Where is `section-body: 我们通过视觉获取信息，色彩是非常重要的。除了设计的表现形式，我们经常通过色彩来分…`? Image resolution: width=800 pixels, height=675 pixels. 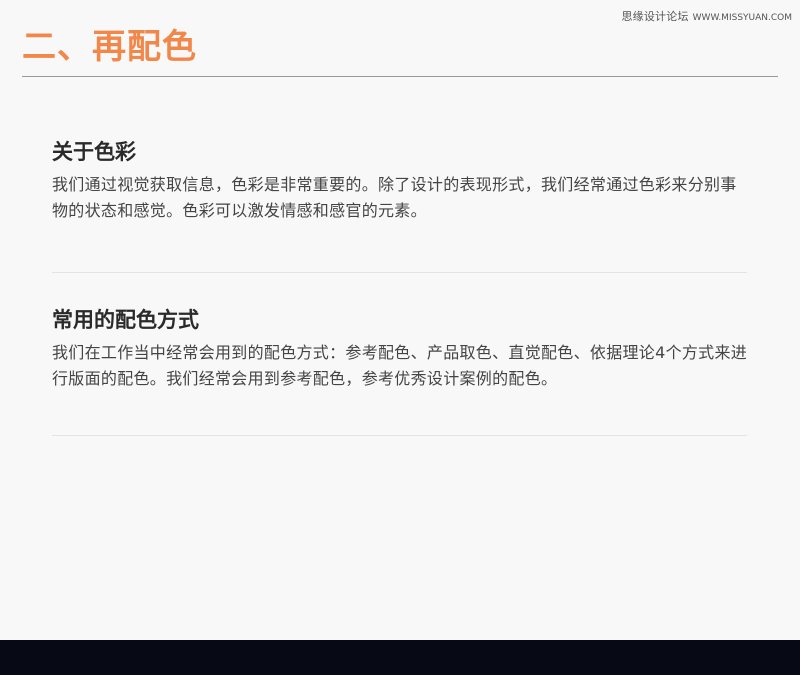
section-body: 我们通过视觉获取信息，色彩是非常重要的。除了设计的表现形式，我们经常通过色彩来分… is located at coordinates (394, 197).